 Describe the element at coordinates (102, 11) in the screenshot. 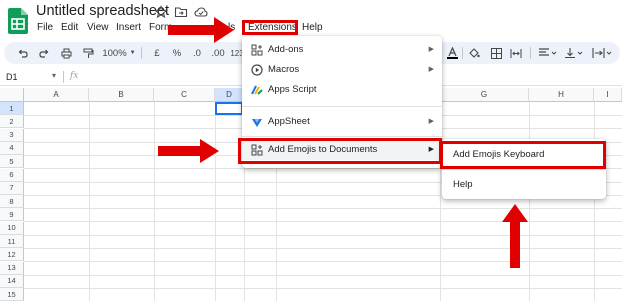

I see `document-title: Untitled spreadsheet` at that location.